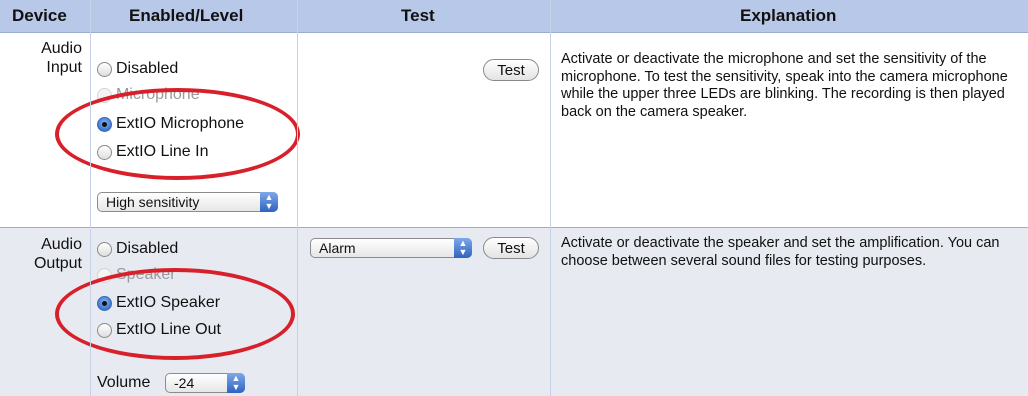 The width and height of the screenshot is (1028, 396). What do you see at coordinates (47, 254) in the screenshot?
I see `audio-output-label: Audio Output` at bounding box center [47, 254].